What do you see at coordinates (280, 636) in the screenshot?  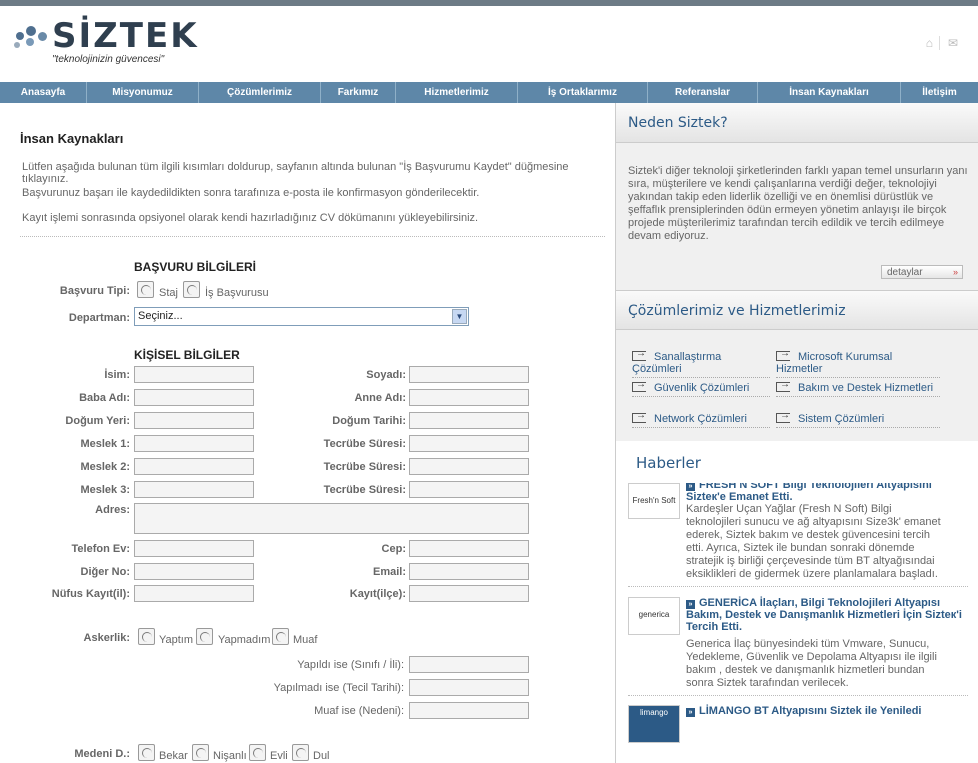 I see `muaf-radio` at bounding box center [280, 636].